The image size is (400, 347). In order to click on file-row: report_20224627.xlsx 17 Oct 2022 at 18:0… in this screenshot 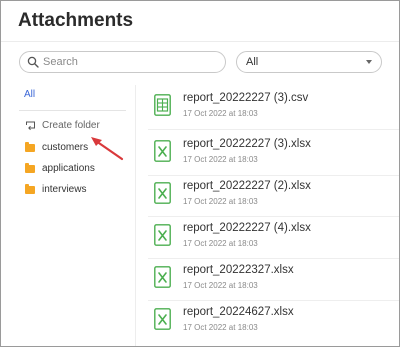, I will do `click(273, 320)`.